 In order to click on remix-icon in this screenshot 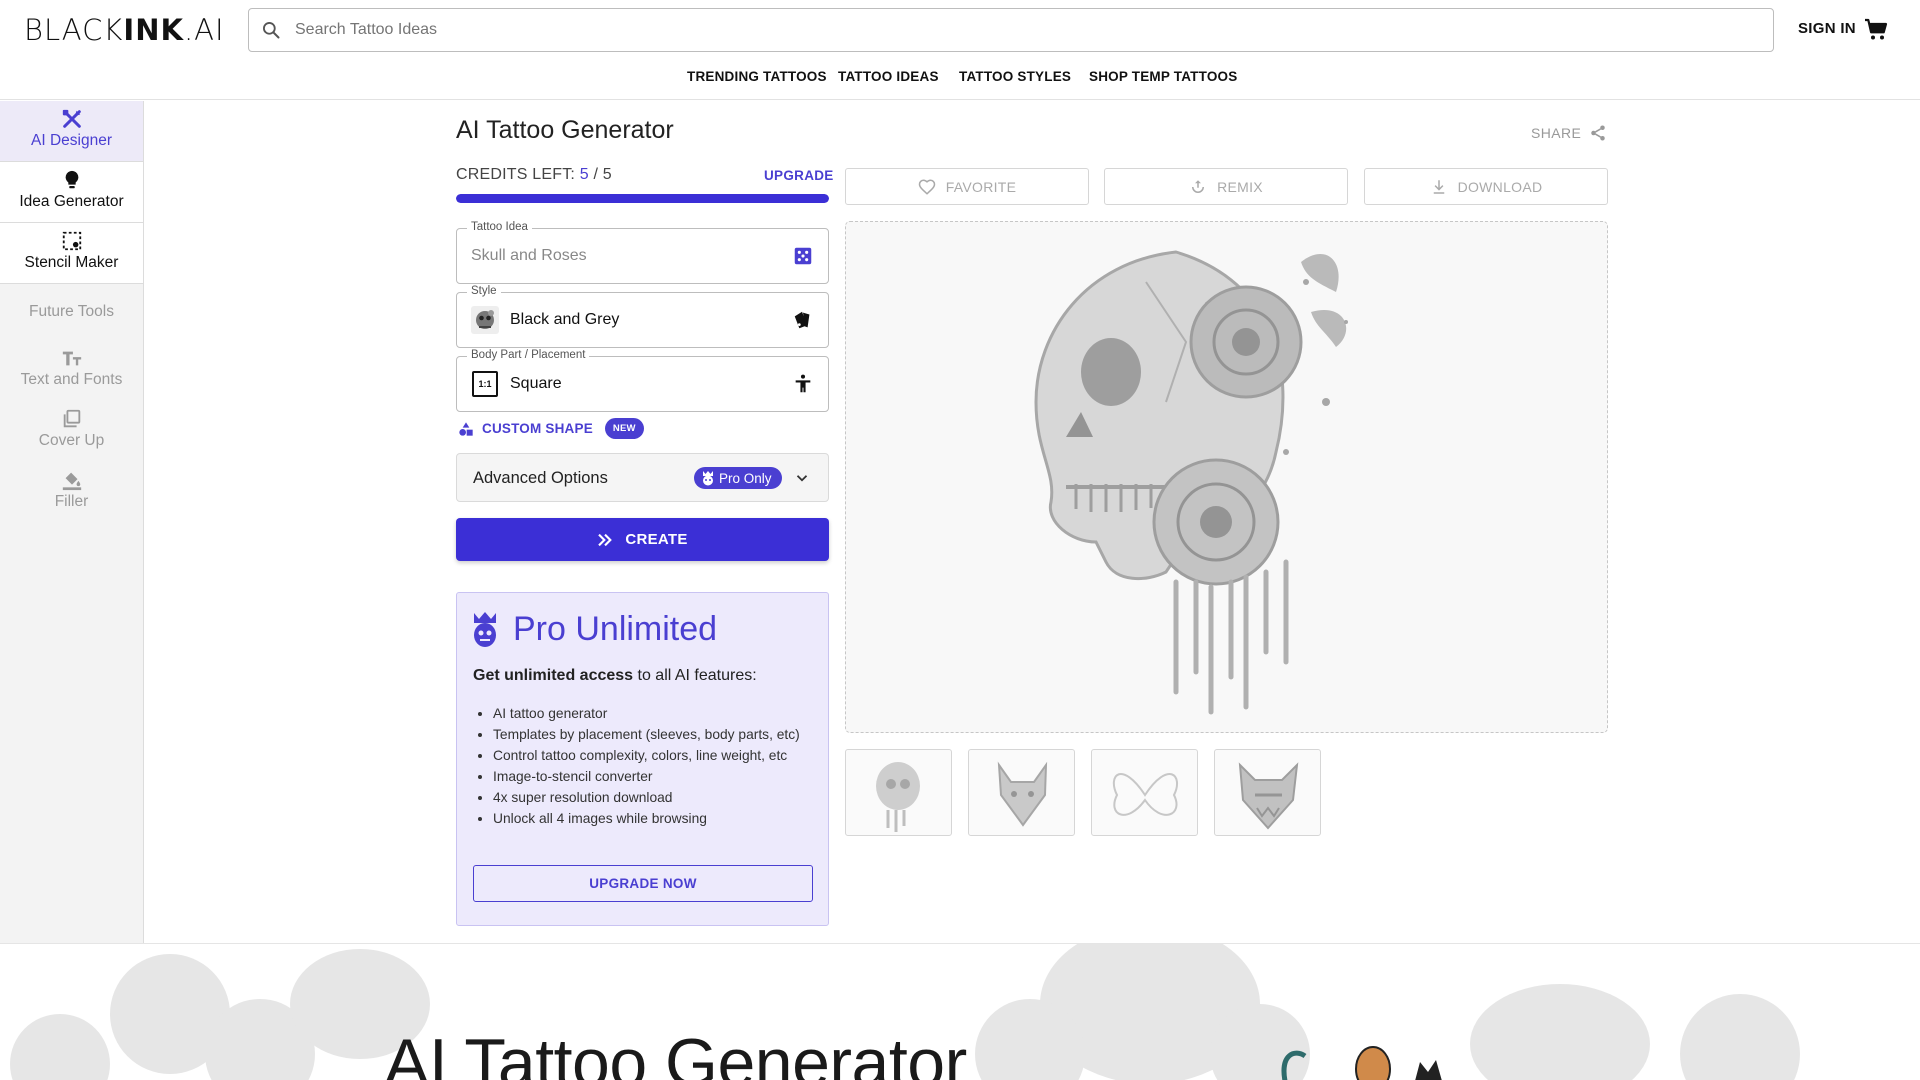, I will do `click(1198, 186)`.